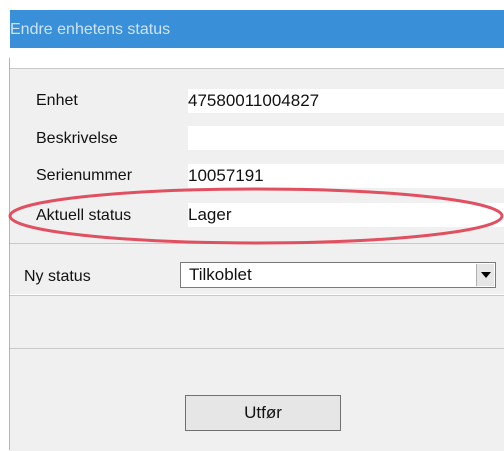  I want to click on dropdown-button, so click(485, 275).